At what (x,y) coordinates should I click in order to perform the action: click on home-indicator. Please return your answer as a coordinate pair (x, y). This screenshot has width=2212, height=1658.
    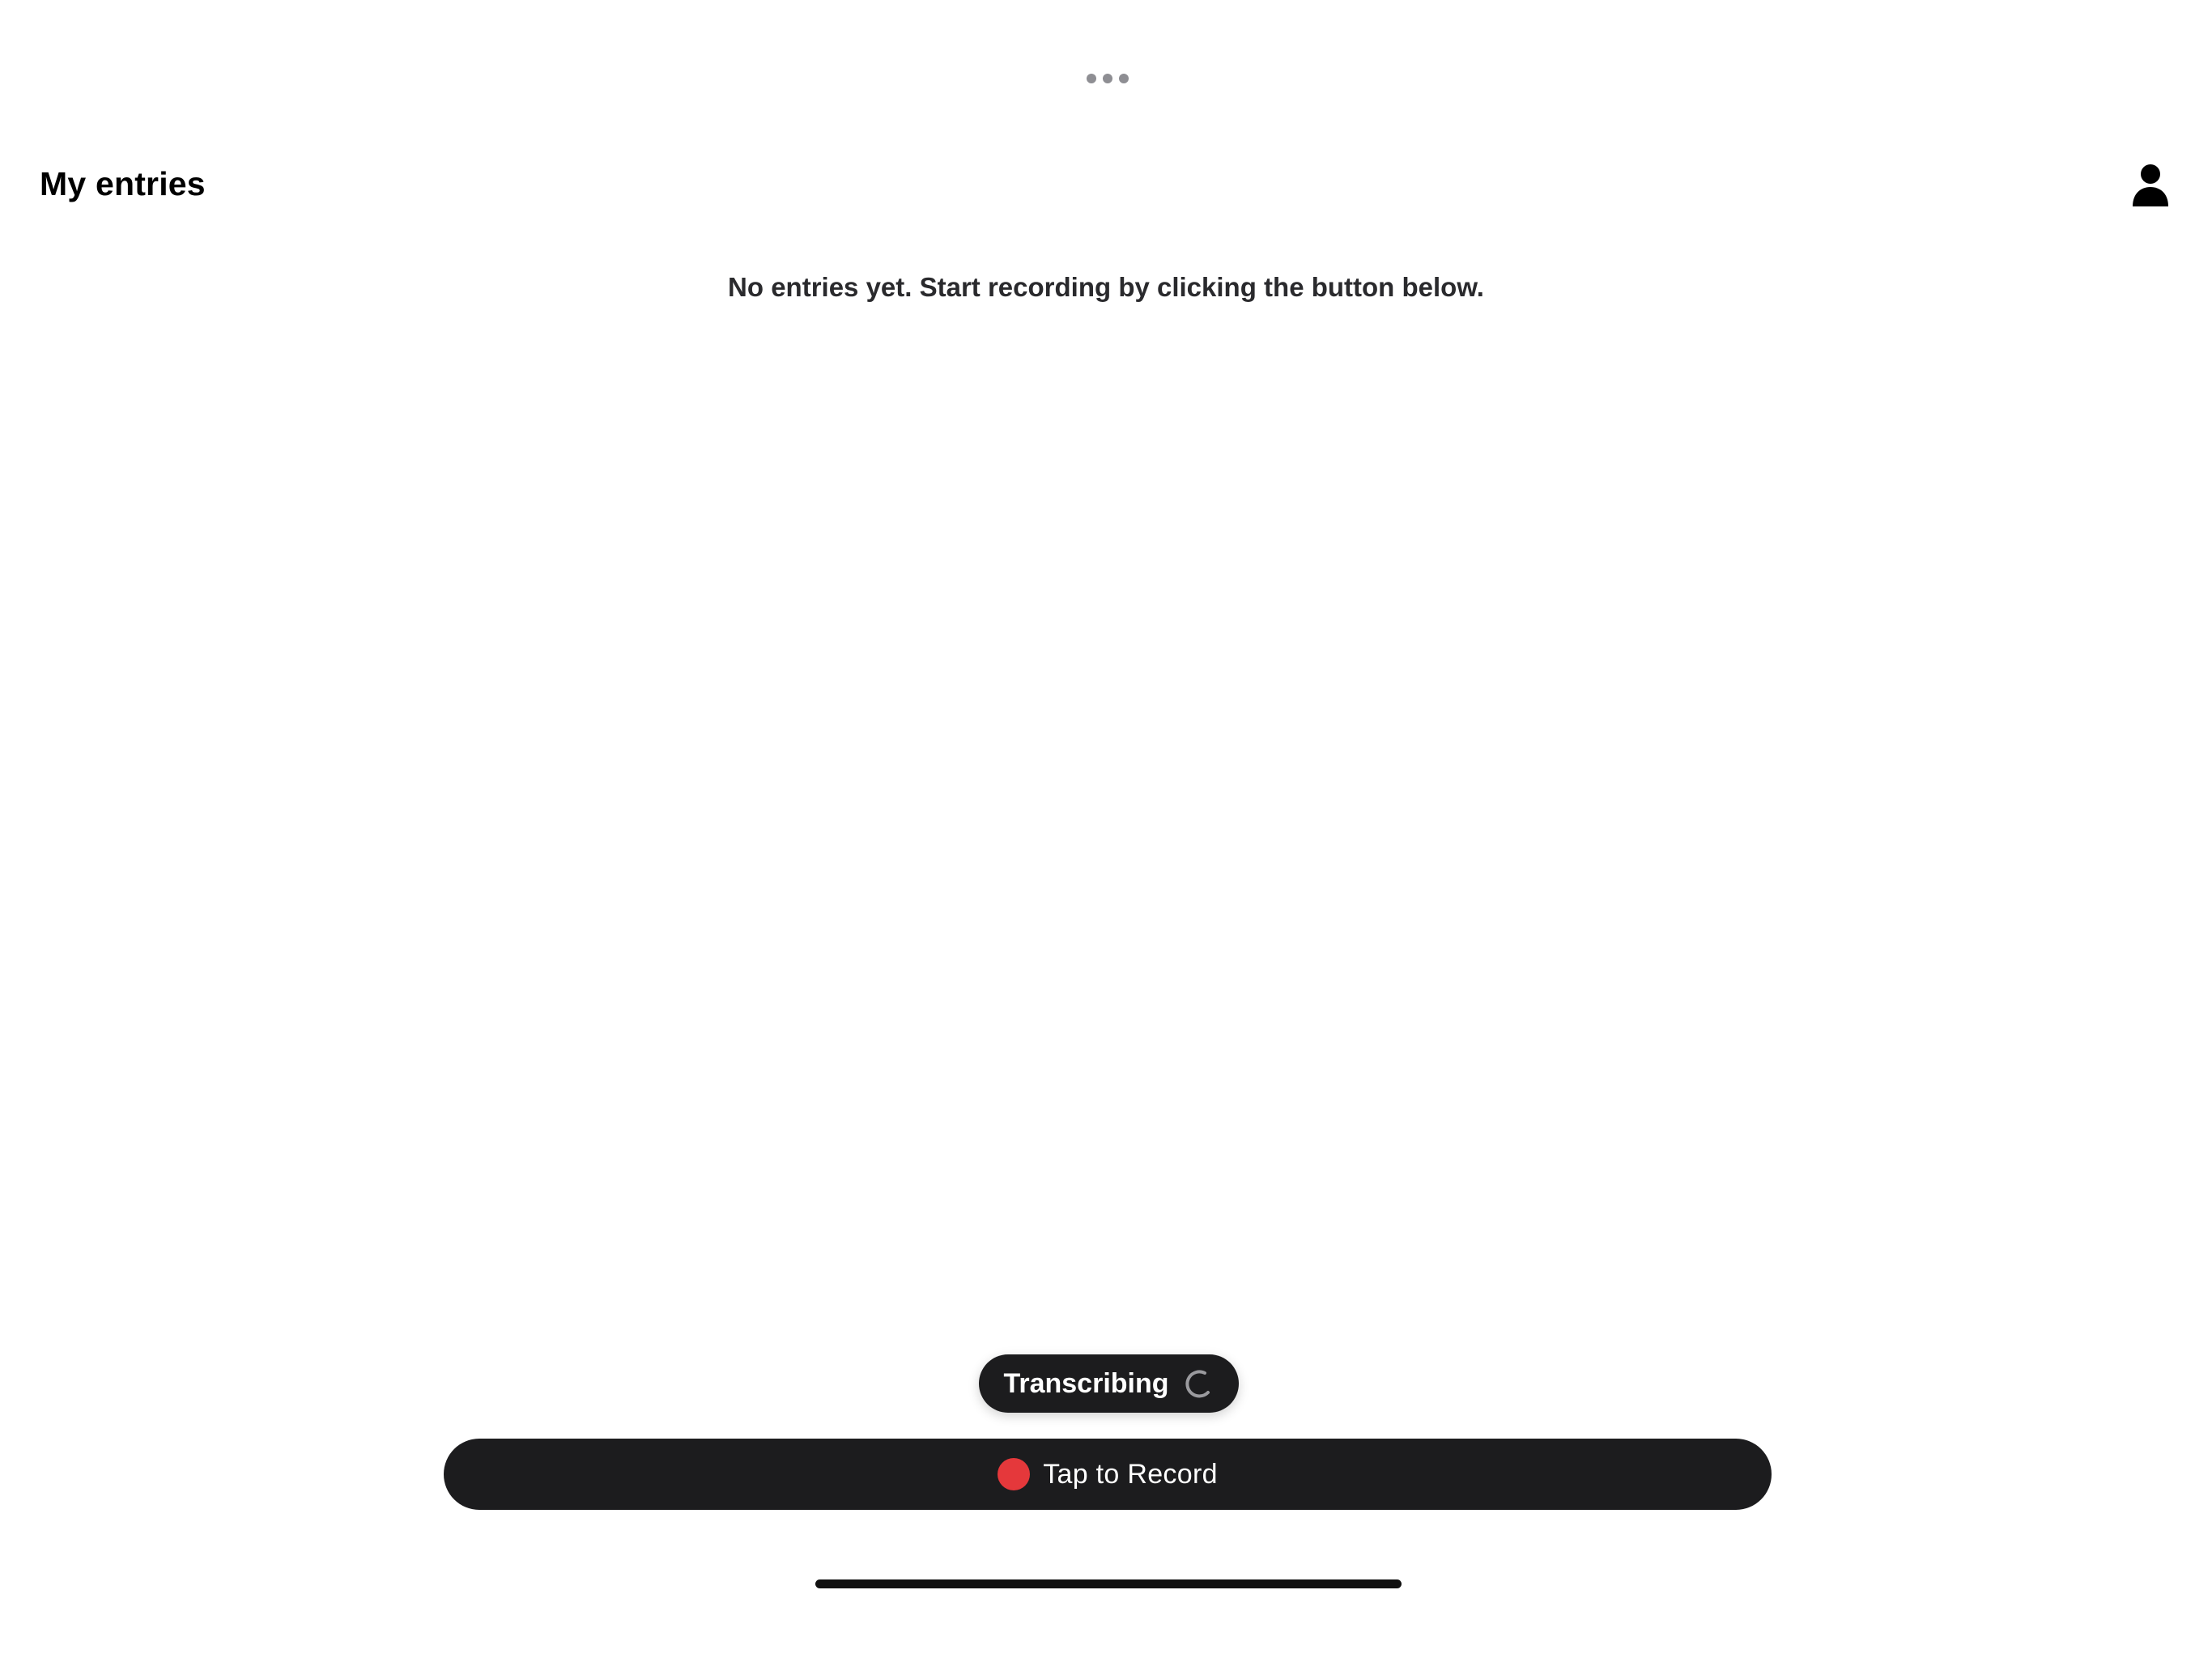
    Looking at the image, I should click on (1109, 1583).